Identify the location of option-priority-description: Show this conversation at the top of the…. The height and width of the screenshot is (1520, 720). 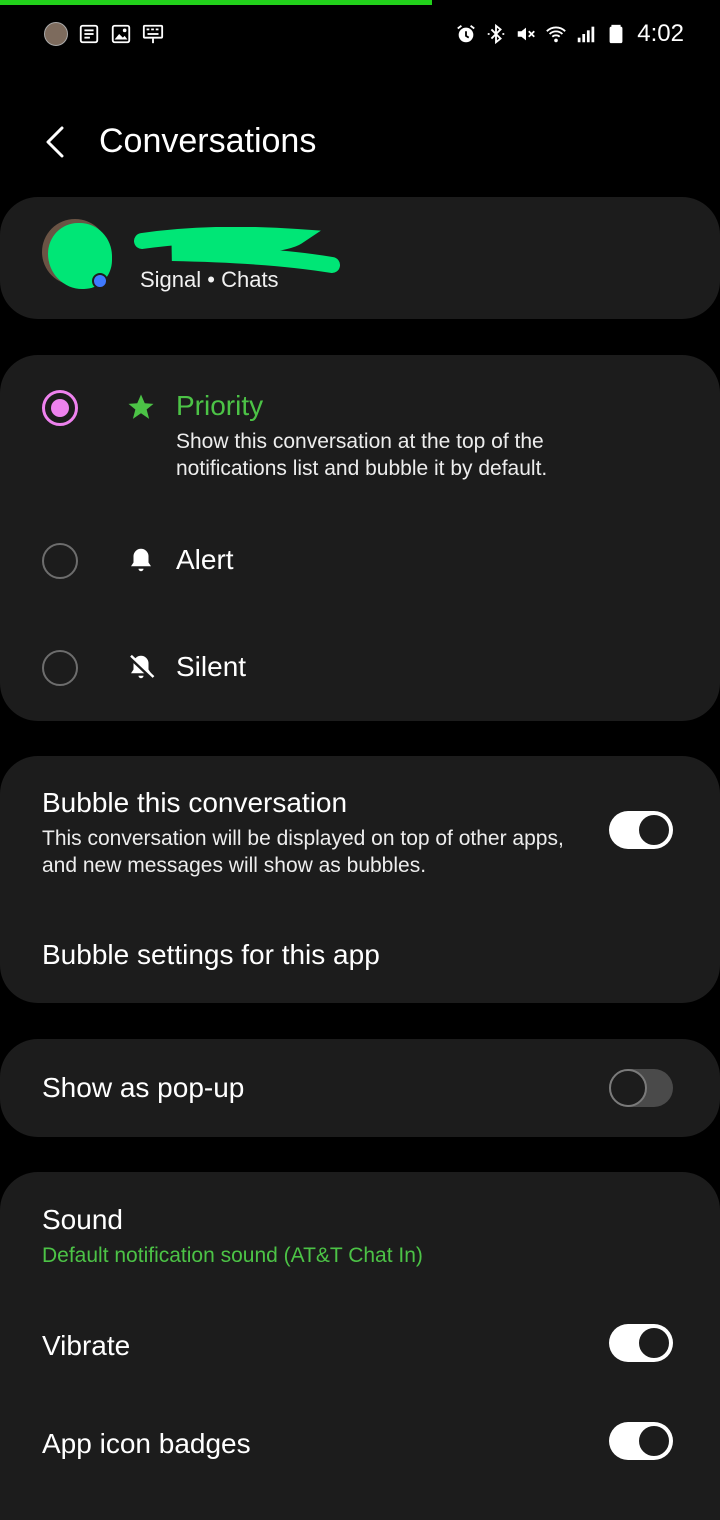
(362, 455).